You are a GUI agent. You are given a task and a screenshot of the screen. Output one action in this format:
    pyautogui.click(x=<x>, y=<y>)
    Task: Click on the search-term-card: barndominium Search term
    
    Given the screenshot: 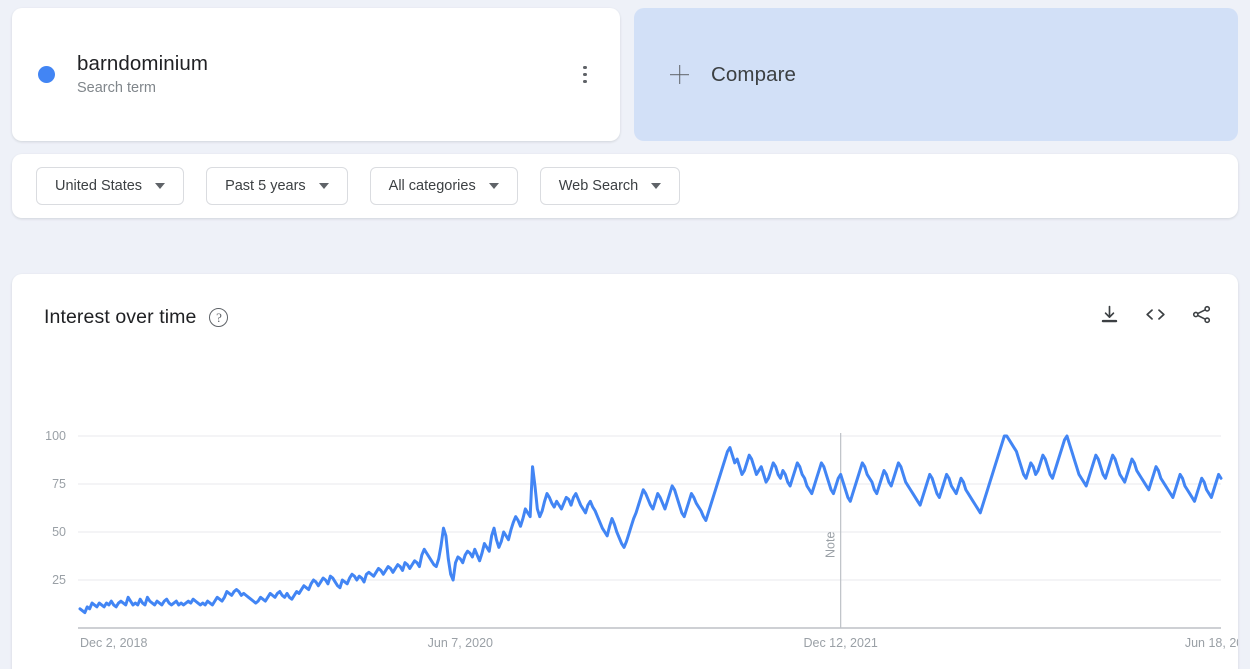 What is the action you would take?
    pyautogui.click(x=316, y=74)
    